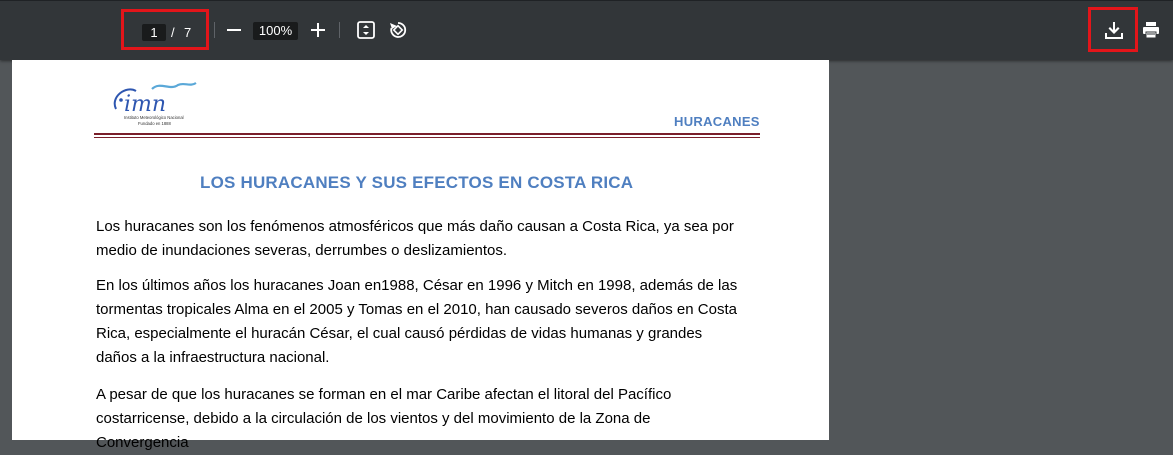 The height and width of the screenshot is (455, 1173). Describe the element at coordinates (366, 30) in the screenshot. I see `fit-page-icon` at that location.